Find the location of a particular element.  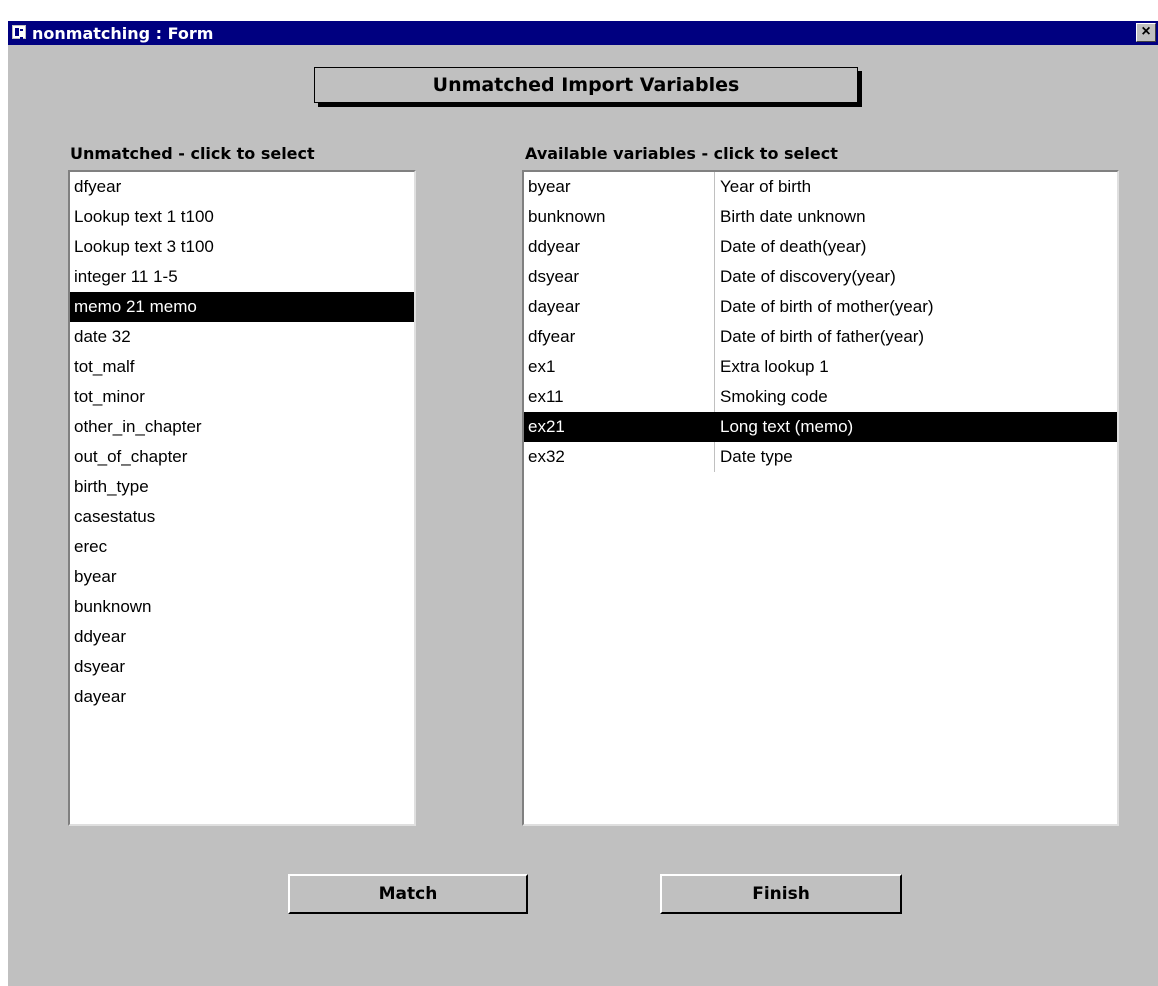

unmatched-list-item: date 32 is located at coordinates (242, 337).